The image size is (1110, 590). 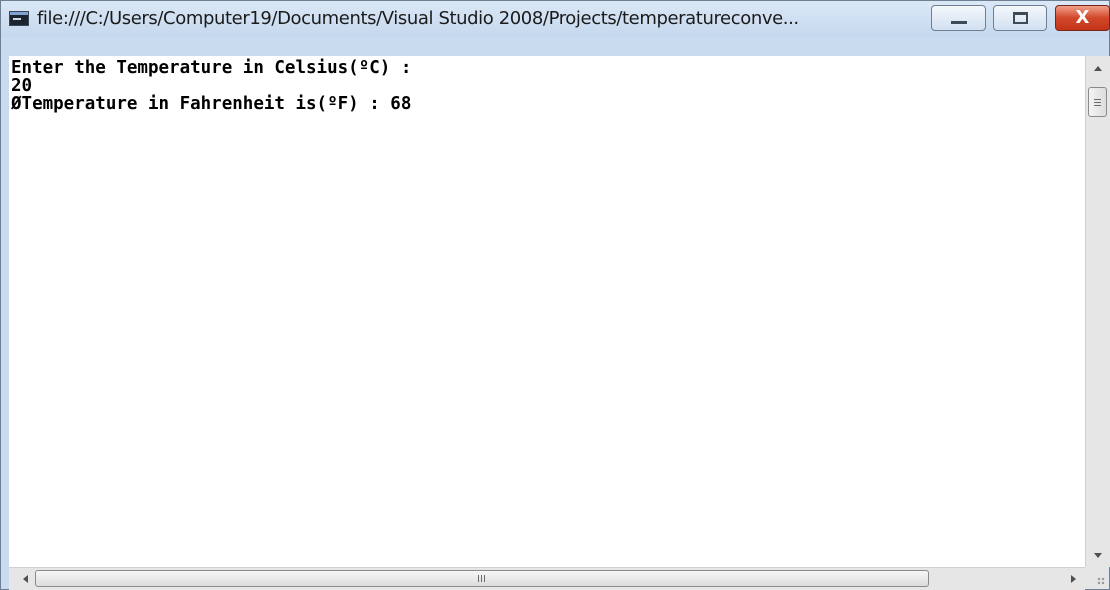 I want to click on horizontal-scroll-thumb, so click(x=482, y=578).